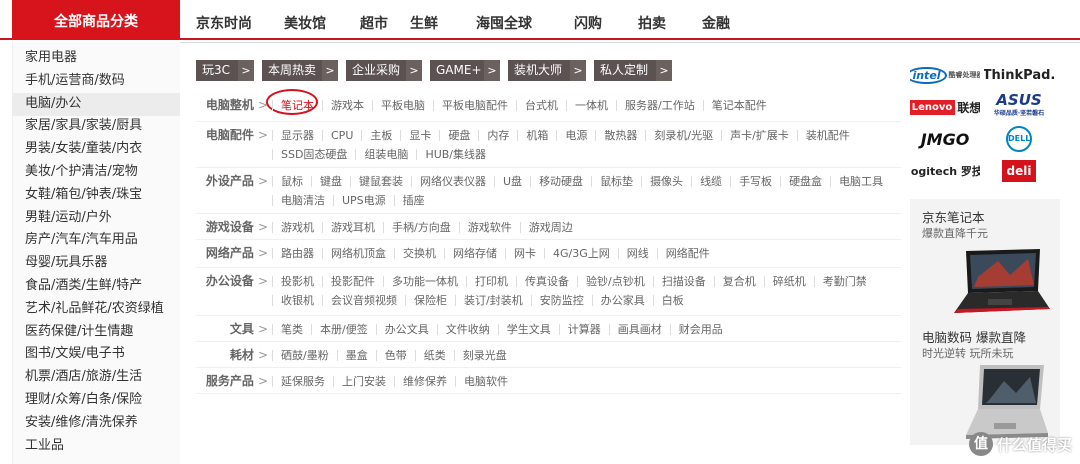 The width and height of the screenshot is (1080, 464). Describe the element at coordinates (700, 329) in the screenshot. I see `subcategory-link: 财会用品` at that location.